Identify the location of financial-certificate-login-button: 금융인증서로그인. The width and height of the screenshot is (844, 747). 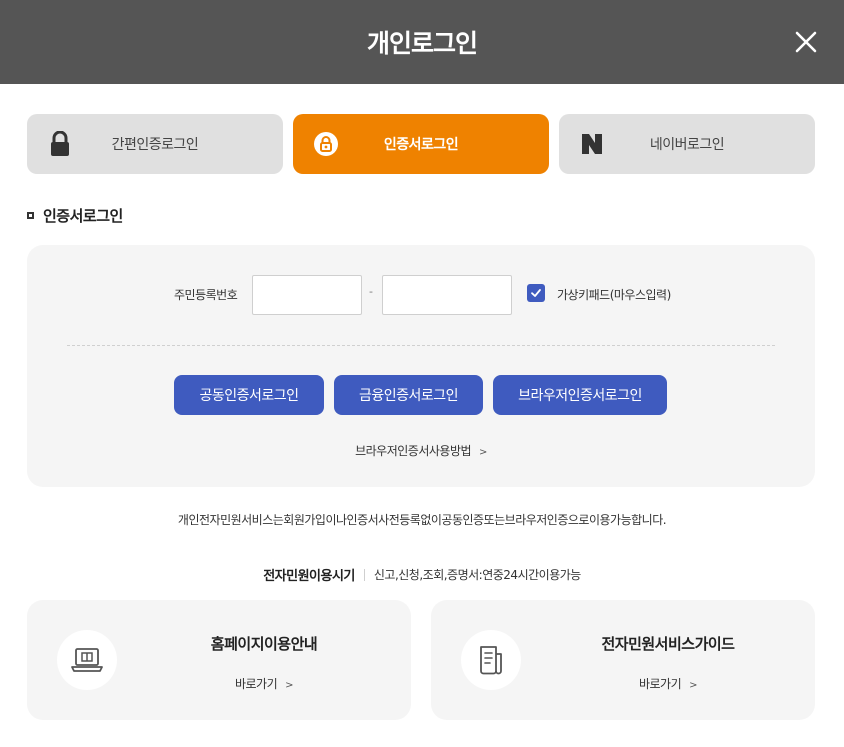
(408, 395).